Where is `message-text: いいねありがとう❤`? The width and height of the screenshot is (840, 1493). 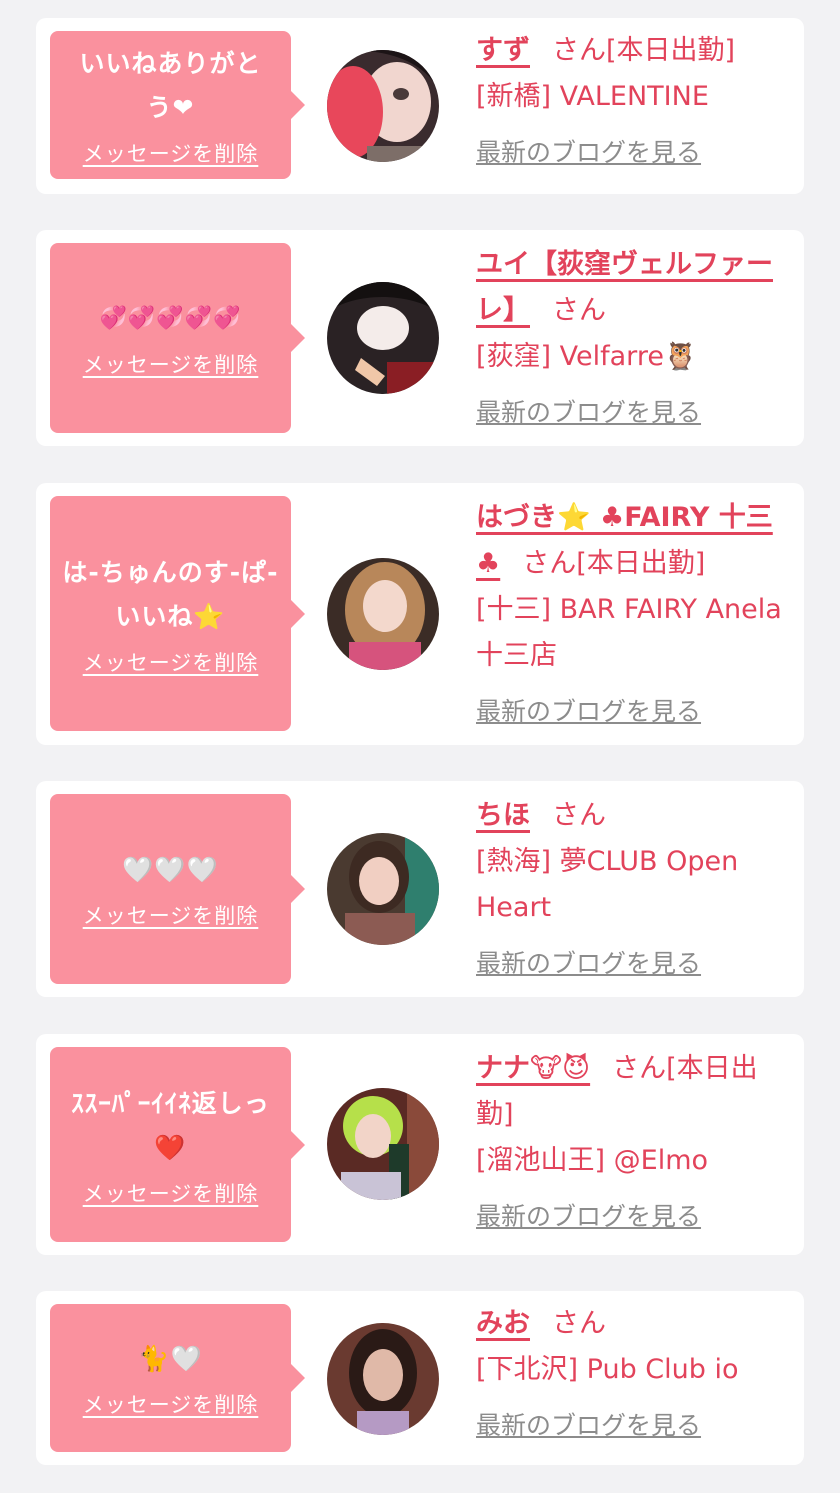
message-text: いいねありがとう❤ is located at coordinates (170, 85).